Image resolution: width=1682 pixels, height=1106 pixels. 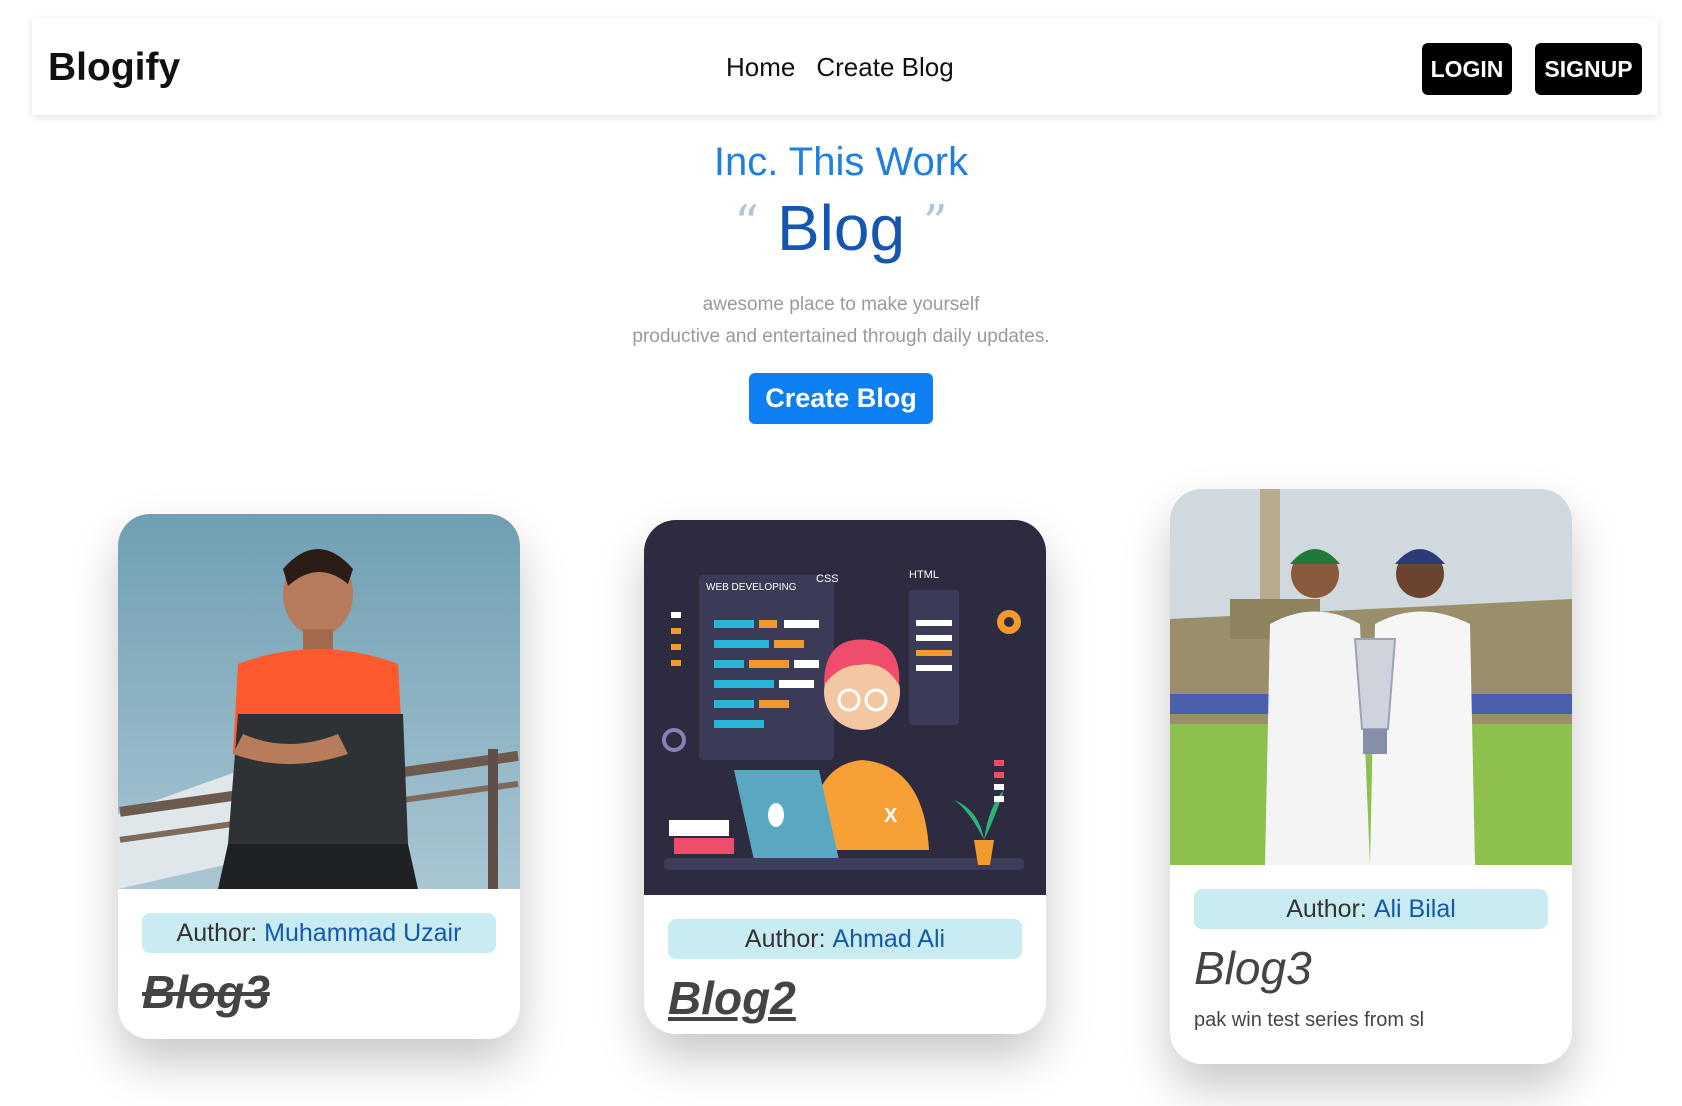 What do you see at coordinates (827, 579) in the screenshot?
I see `svg-text: CSS` at bounding box center [827, 579].